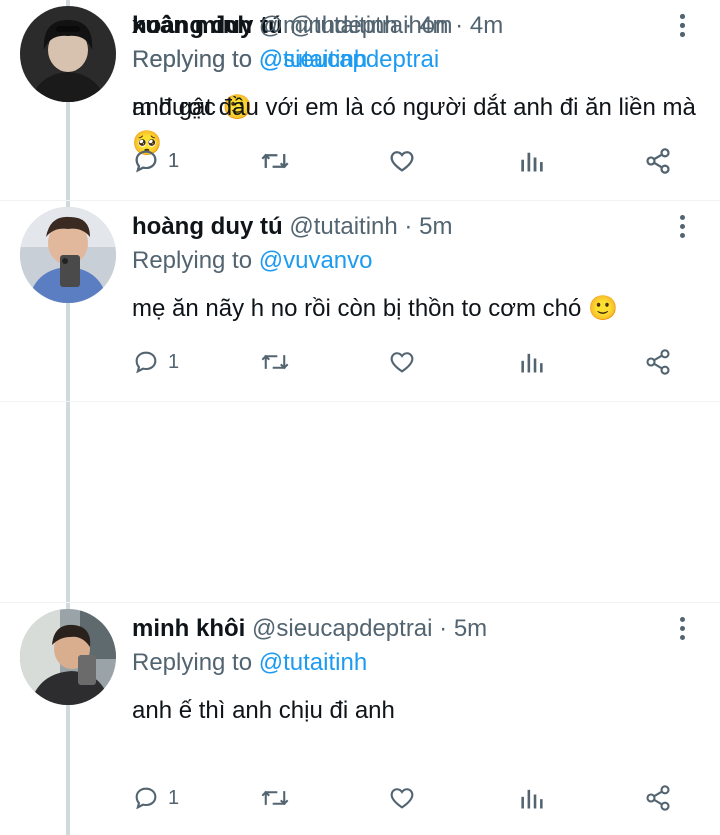  What do you see at coordinates (188, 628) in the screenshot?
I see `display-name: minh khôi` at bounding box center [188, 628].